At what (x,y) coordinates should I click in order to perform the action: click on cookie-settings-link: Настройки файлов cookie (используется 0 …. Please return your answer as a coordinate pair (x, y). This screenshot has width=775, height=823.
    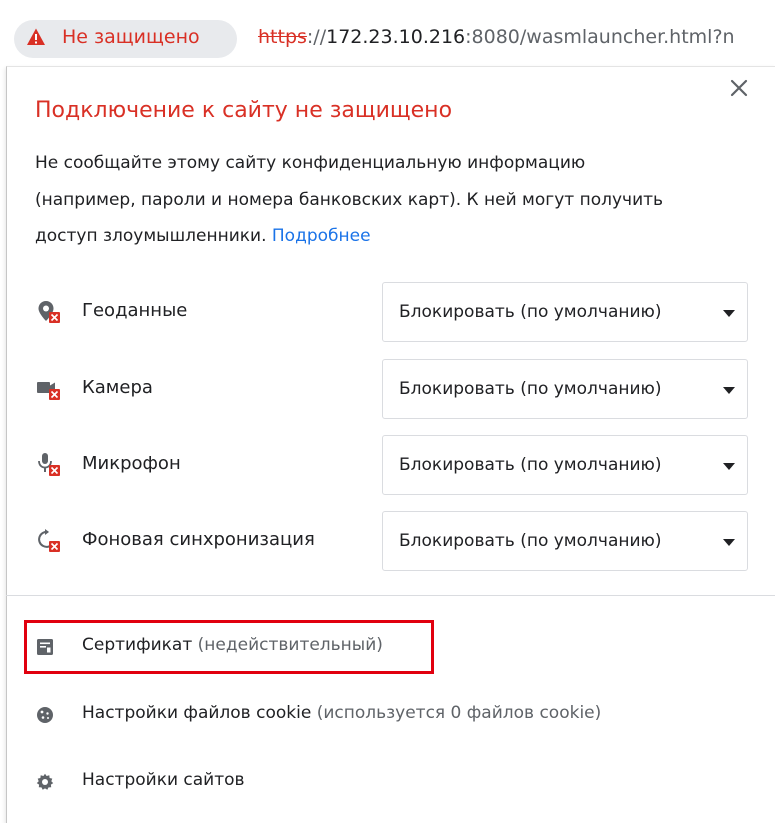
    Looking at the image, I should click on (387, 715).